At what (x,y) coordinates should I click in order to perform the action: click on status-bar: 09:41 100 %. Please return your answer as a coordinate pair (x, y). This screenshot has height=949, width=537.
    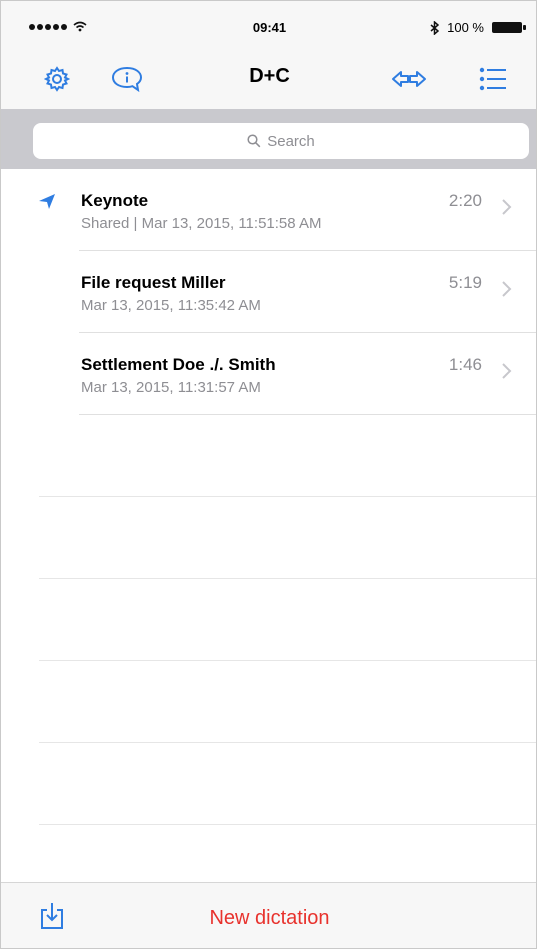
    Looking at the image, I should click on (268, 23).